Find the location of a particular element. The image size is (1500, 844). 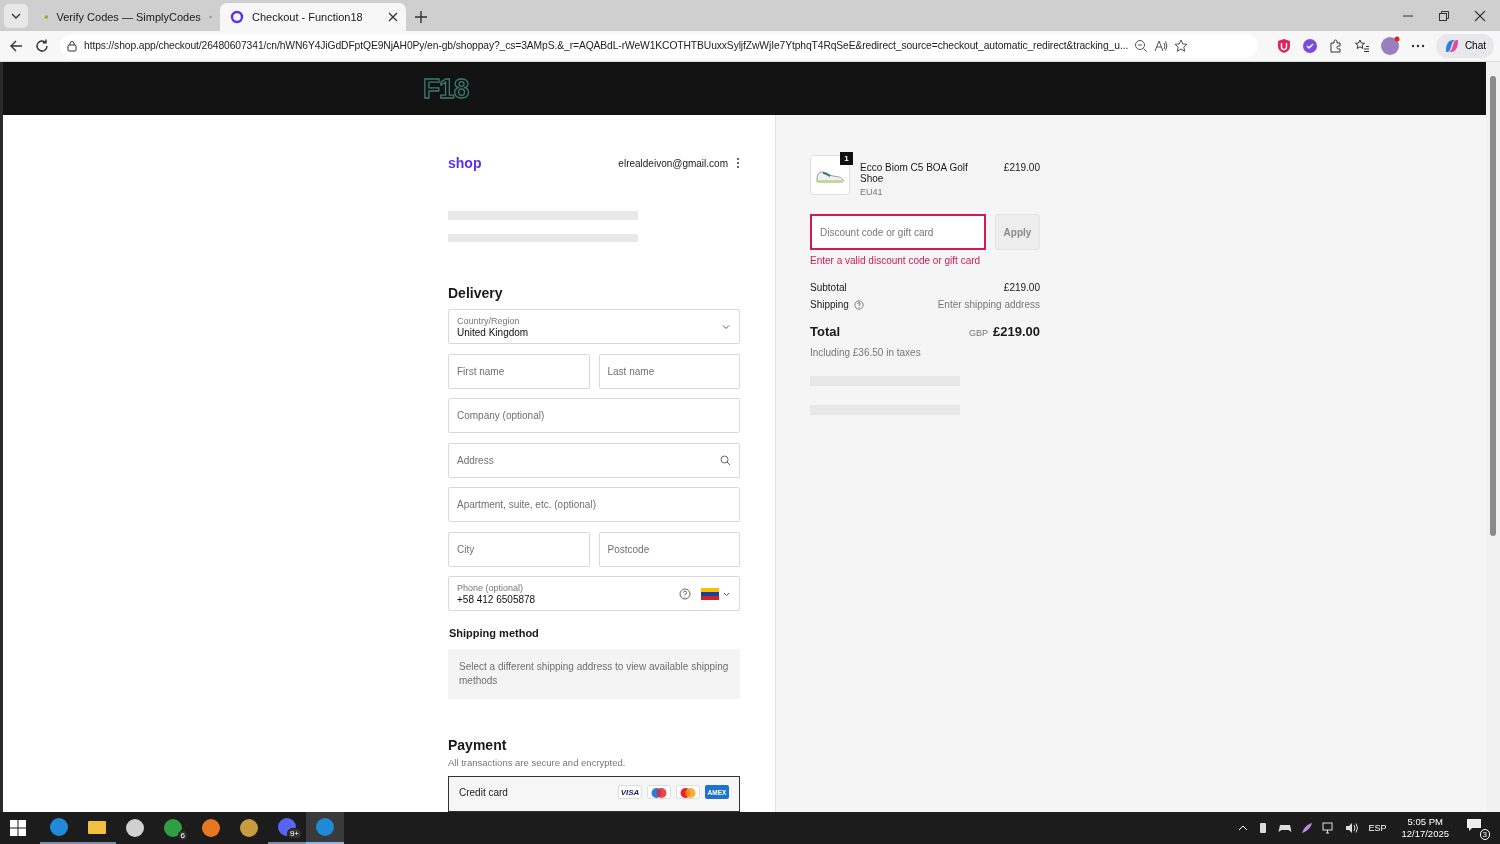

browser-tab: Checkout - Function18 is located at coordinates (313, 16).